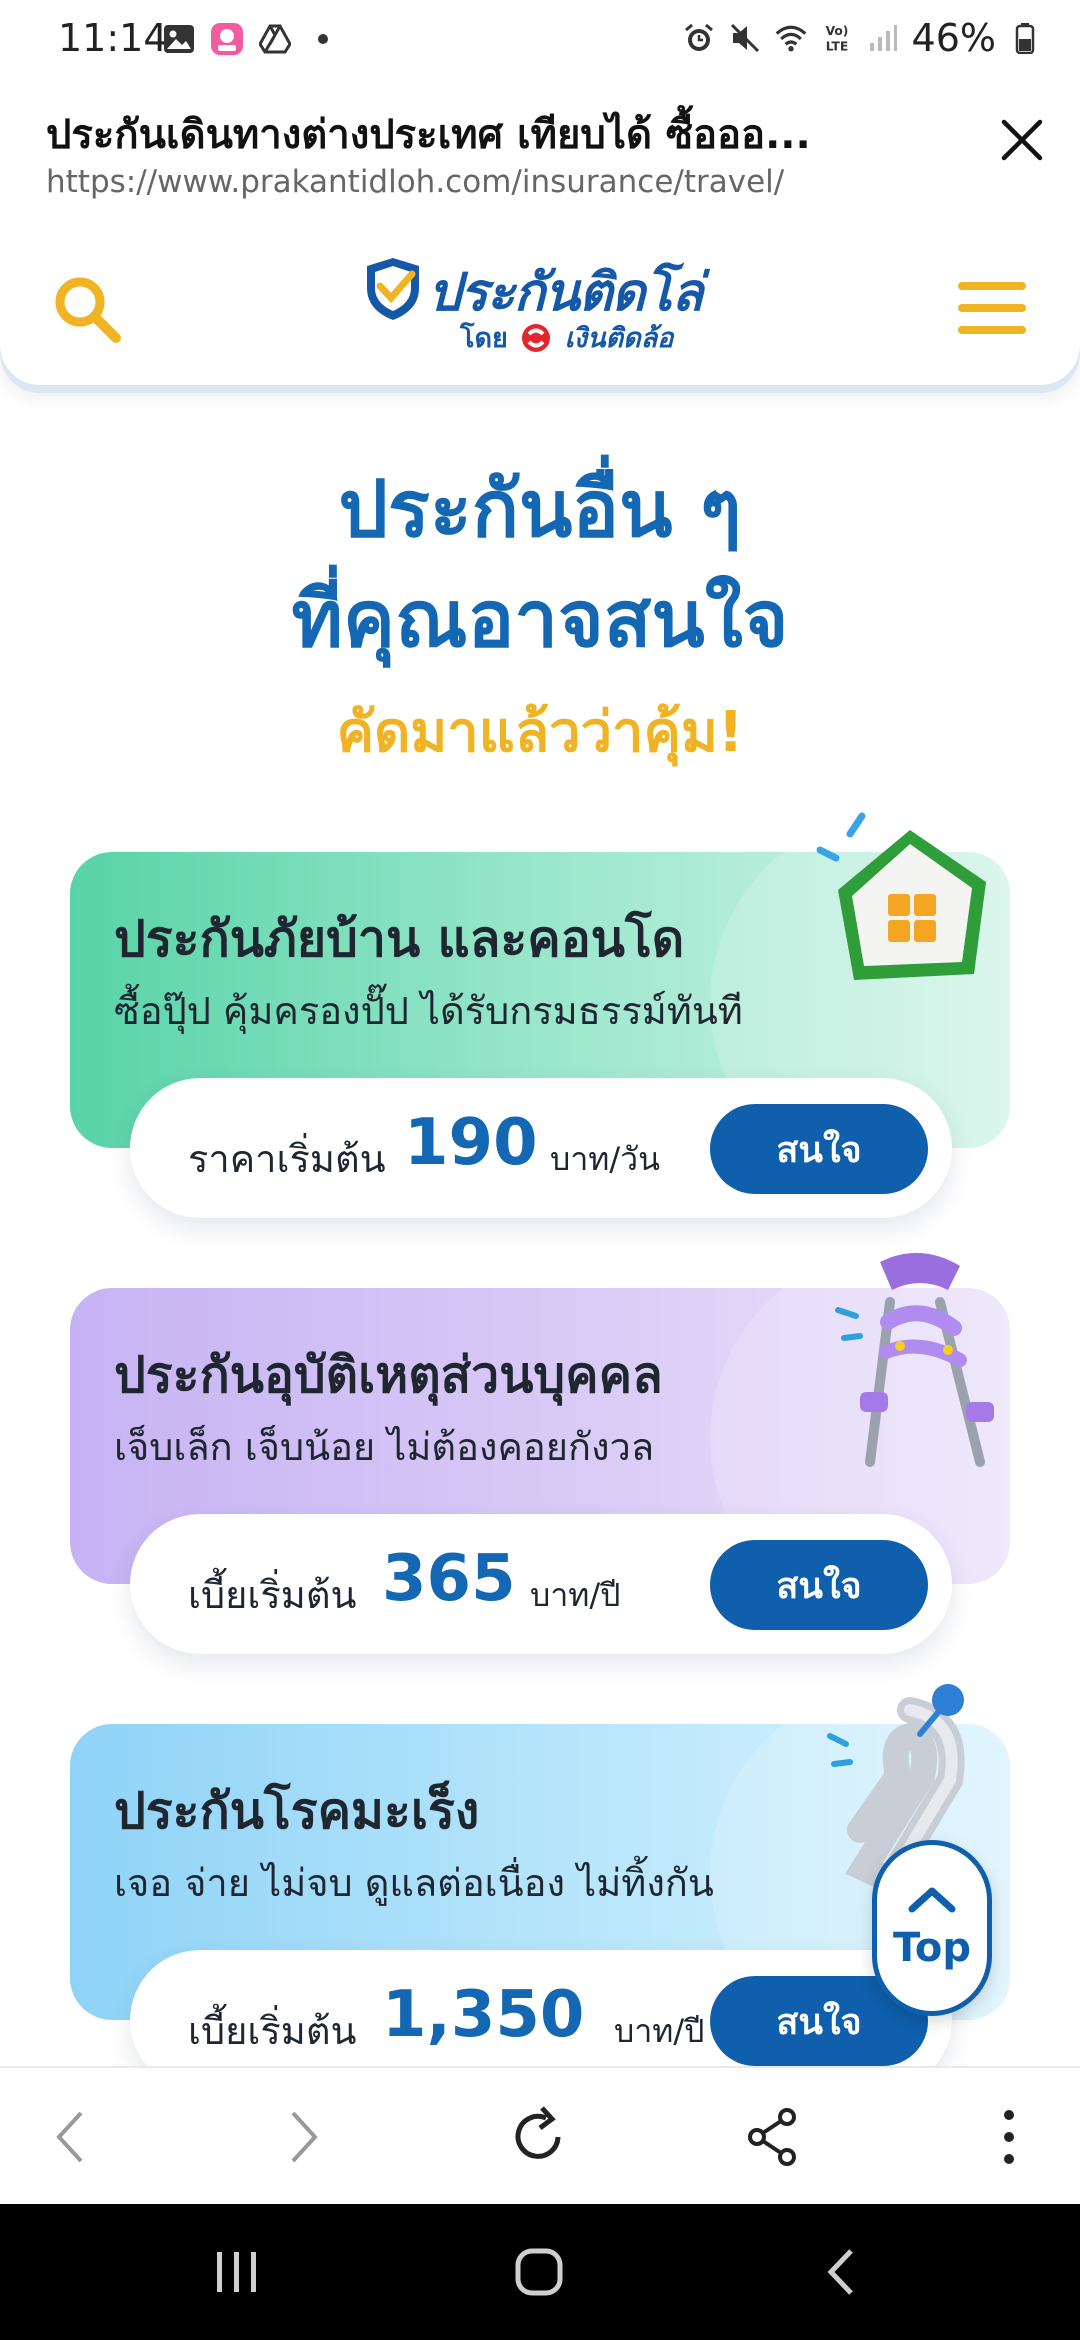 The height and width of the screenshot is (2340, 1080). Describe the element at coordinates (71, 2137) in the screenshot. I see `back-arrow-icon` at that location.